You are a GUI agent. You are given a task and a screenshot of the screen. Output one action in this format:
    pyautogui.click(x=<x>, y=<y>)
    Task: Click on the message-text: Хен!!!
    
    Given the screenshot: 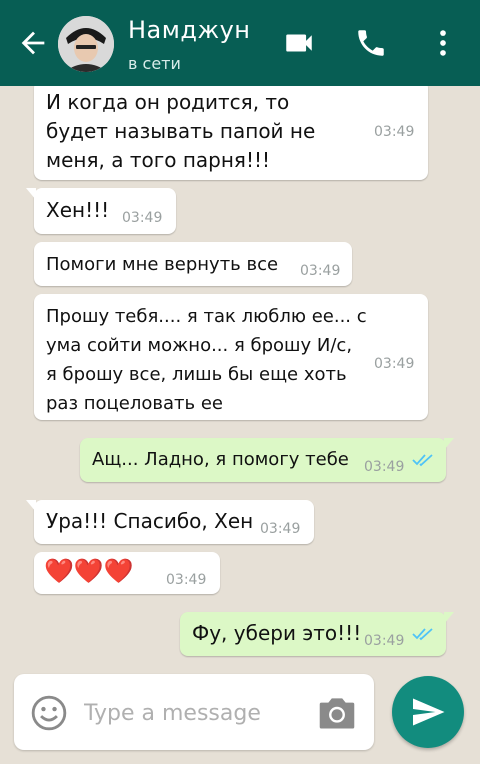 What is the action you would take?
    pyautogui.click(x=78, y=210)
    